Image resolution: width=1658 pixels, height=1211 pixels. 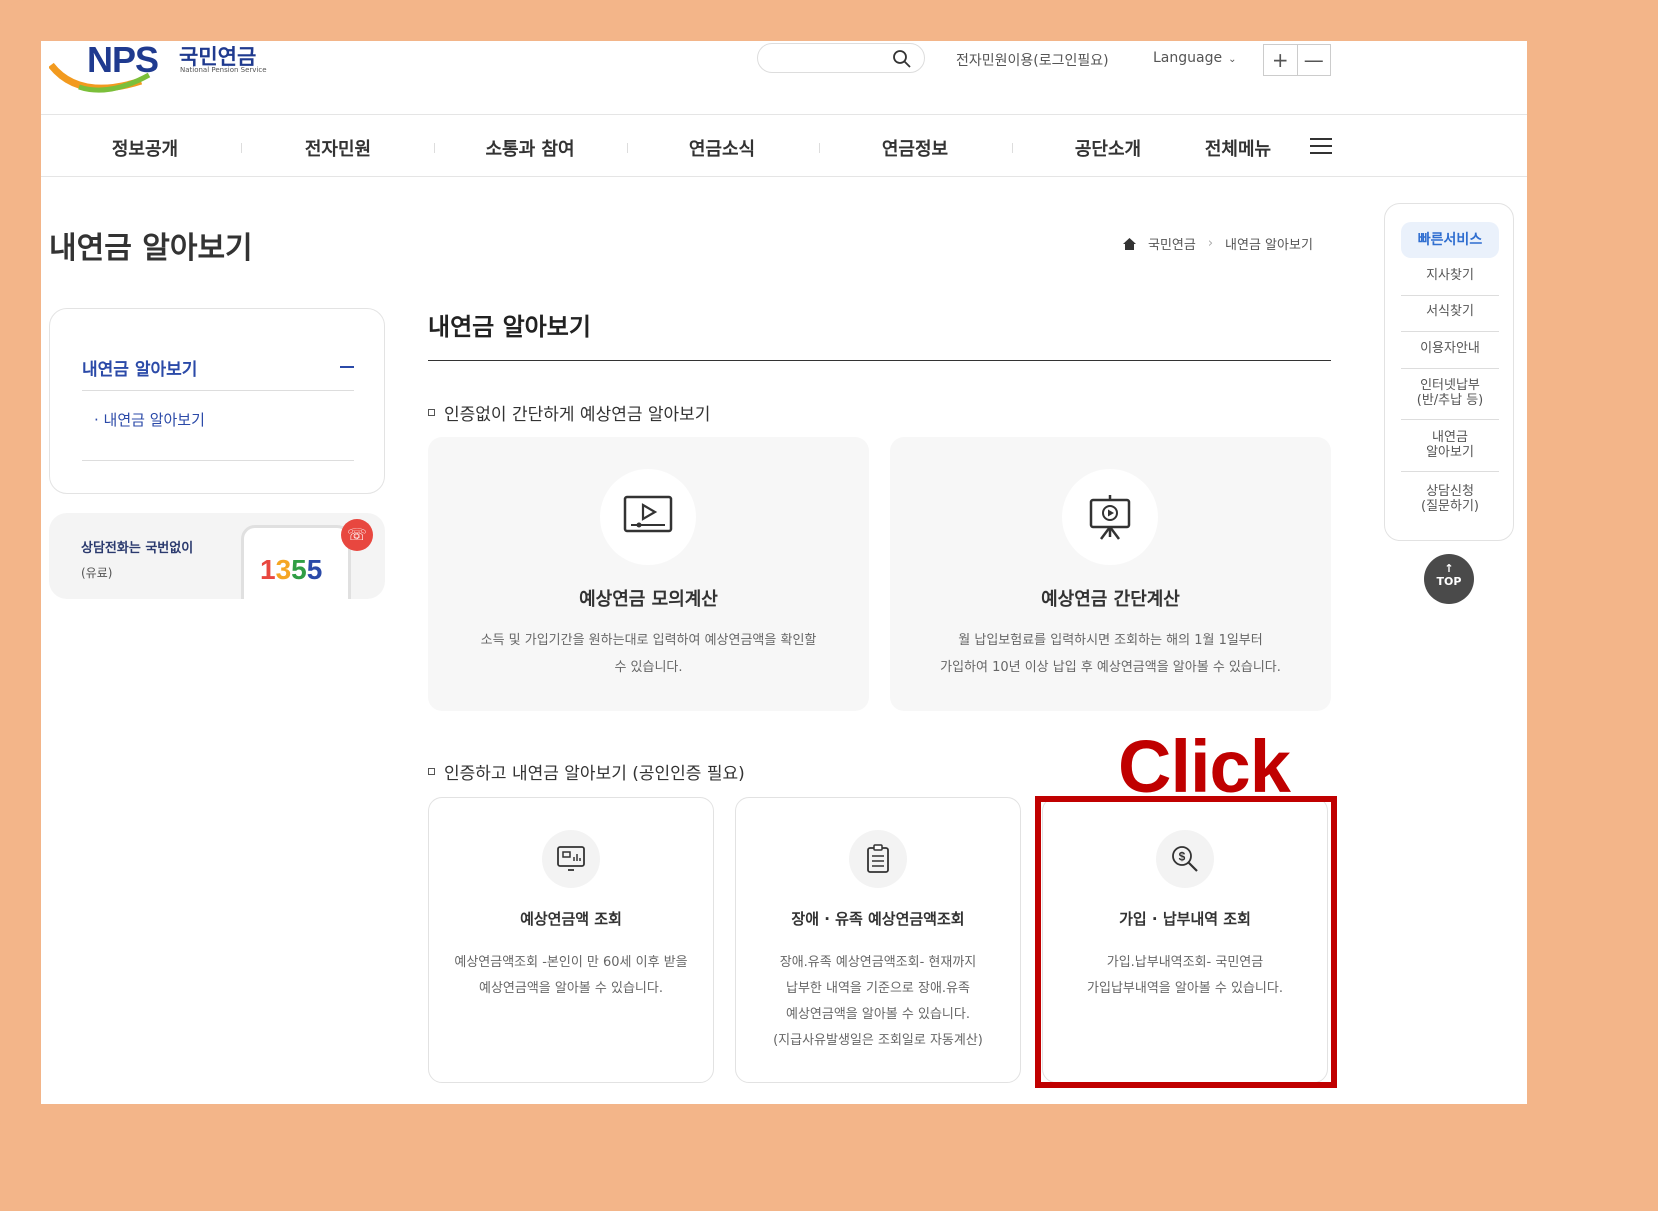 I want to click on gnb-item-pension-info: 연금정보, so click(x=915, y=148).